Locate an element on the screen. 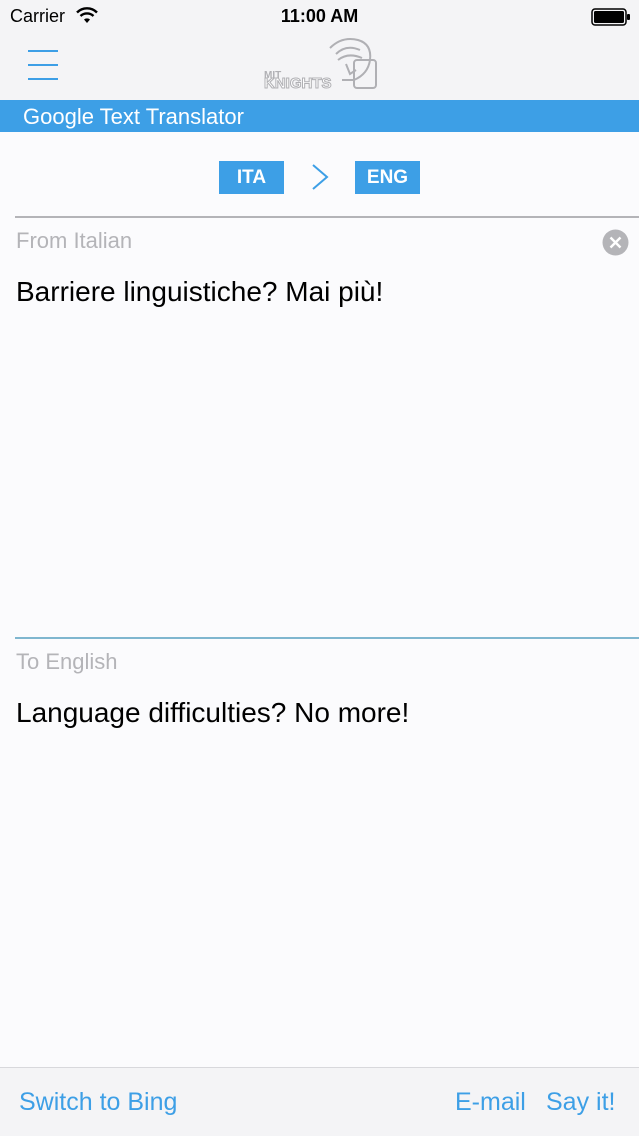  target-divider is located at coordinates (327, 638).